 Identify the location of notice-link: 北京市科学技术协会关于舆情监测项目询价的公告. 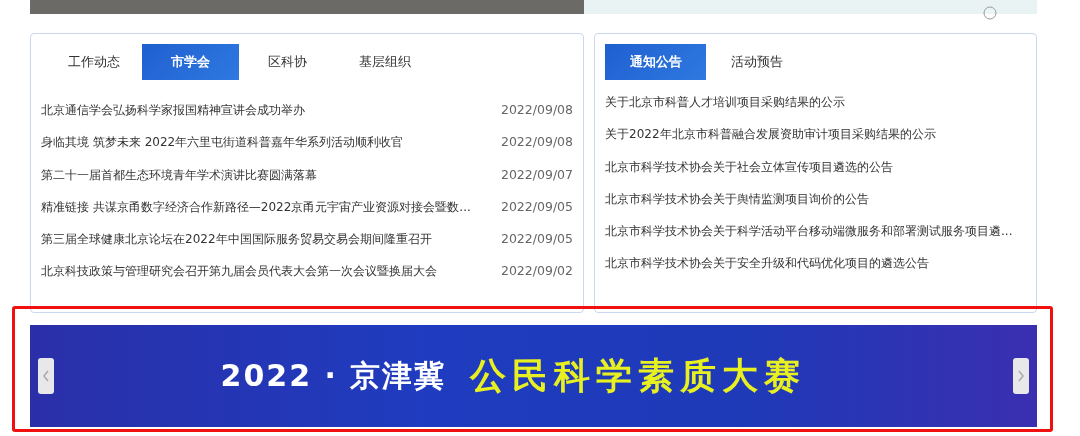
(737, 207).